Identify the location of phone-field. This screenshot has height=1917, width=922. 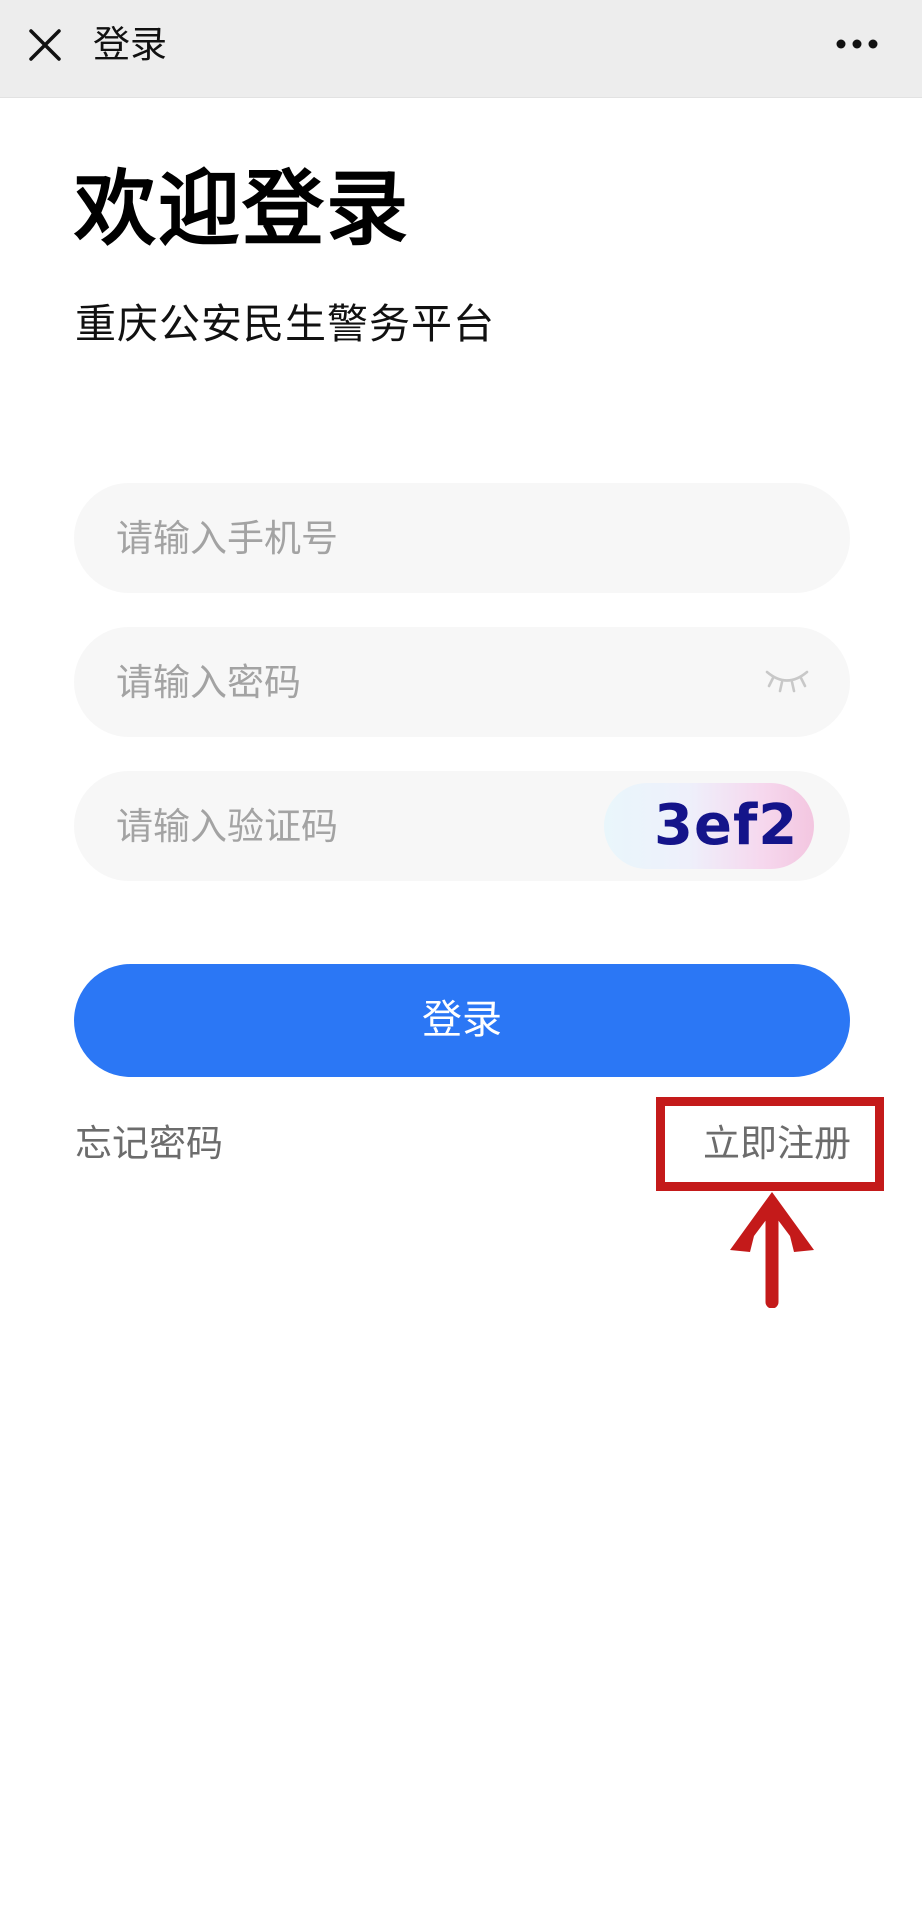
(462, 538).